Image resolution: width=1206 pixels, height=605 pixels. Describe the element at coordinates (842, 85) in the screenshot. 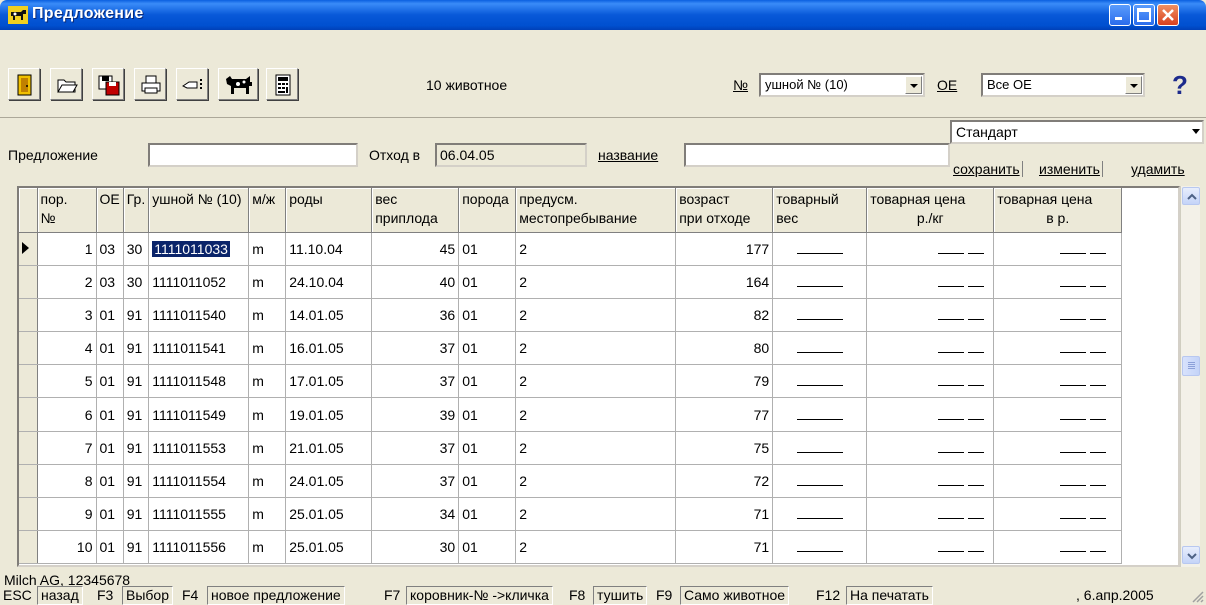

I see `ear-number-combo: ушной № (10)` at that location.